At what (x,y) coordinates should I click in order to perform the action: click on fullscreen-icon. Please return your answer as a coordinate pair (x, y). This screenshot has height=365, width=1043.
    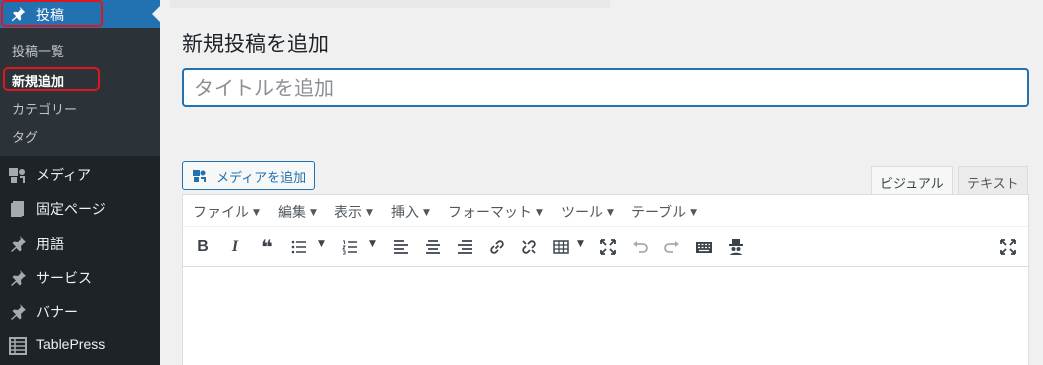
    Looking at the image, I should click on (608, 247).